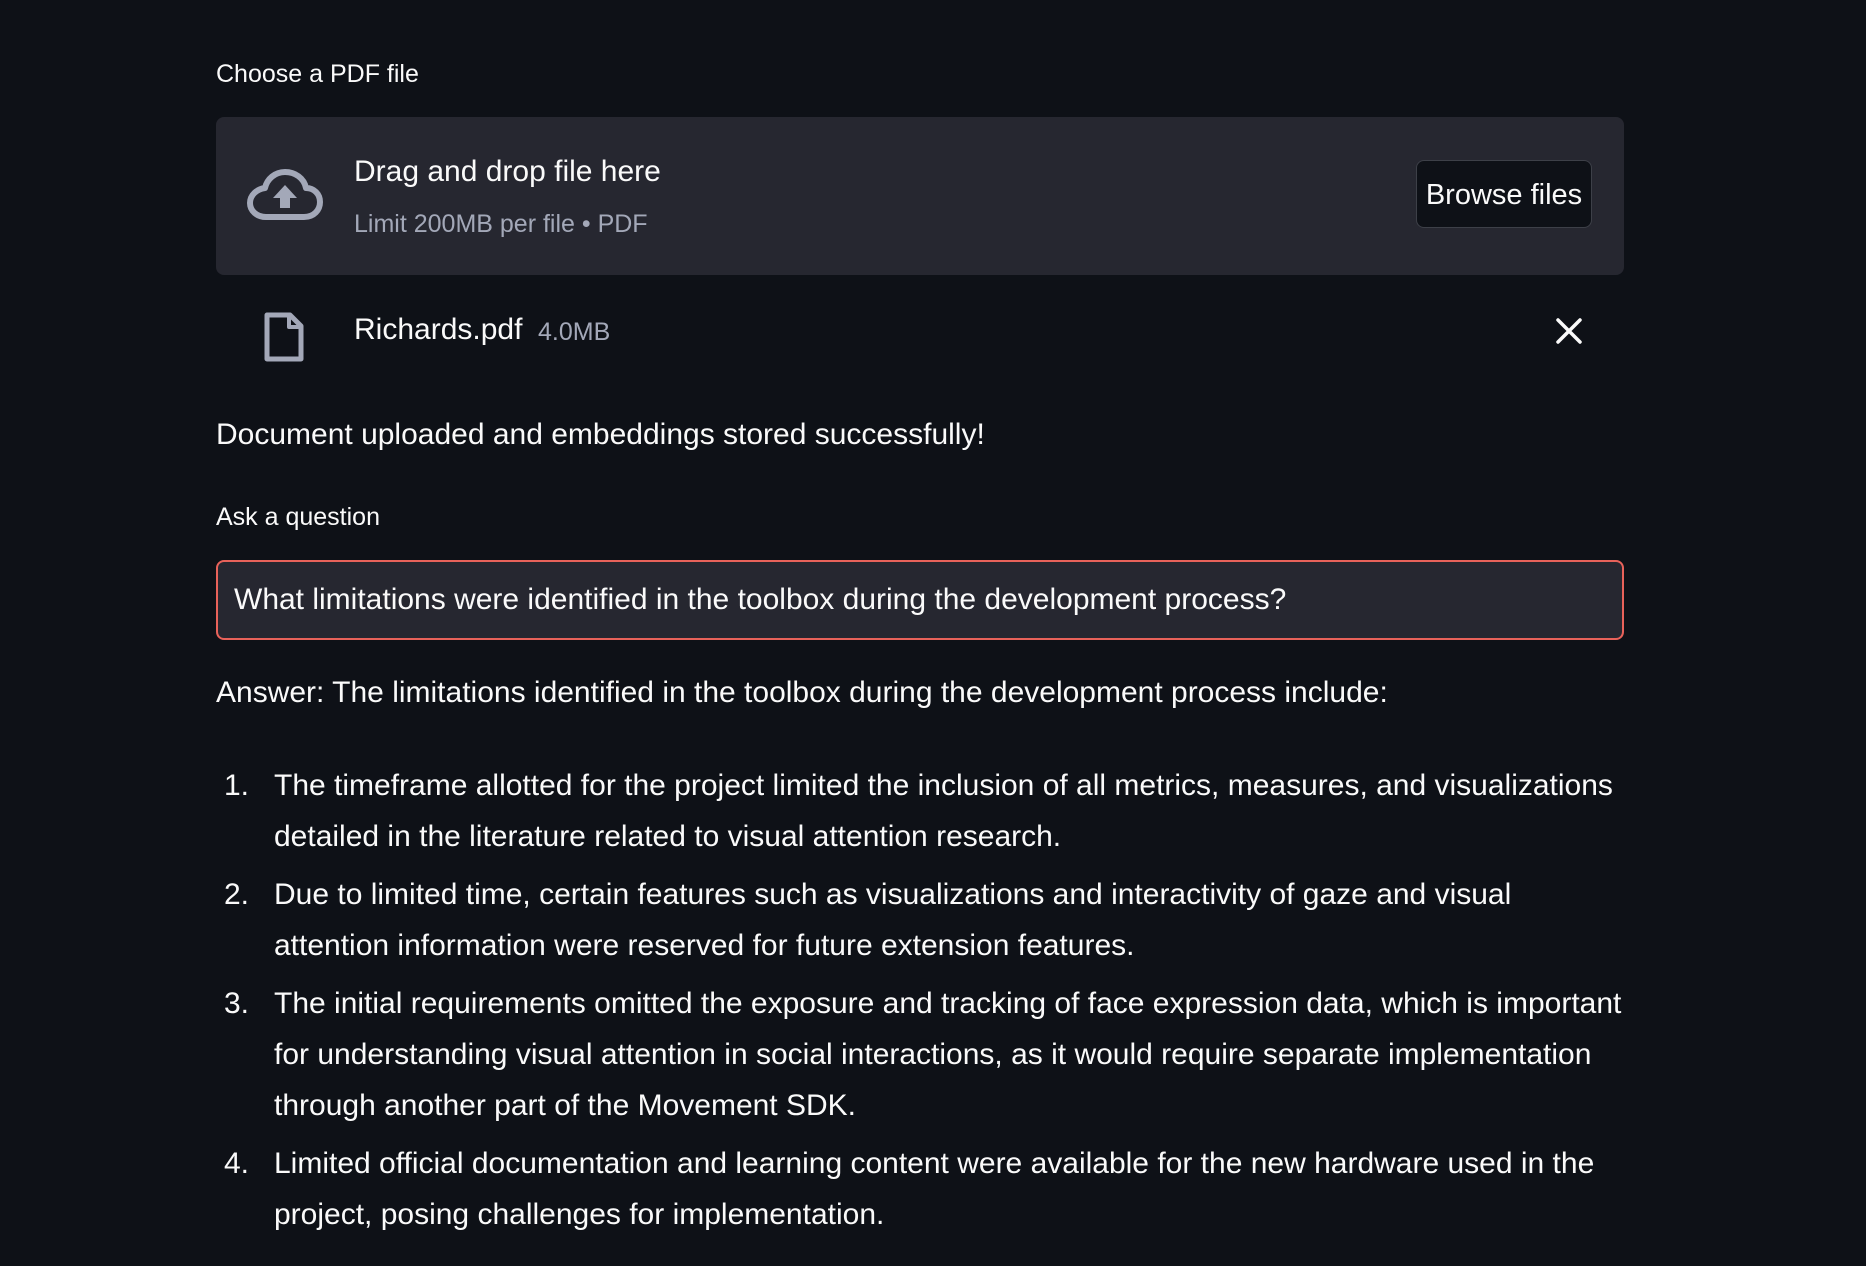  What do you see at coordinates (920, 600) in the screenshot?
I see `question-input` at bounding box center [920, 600].